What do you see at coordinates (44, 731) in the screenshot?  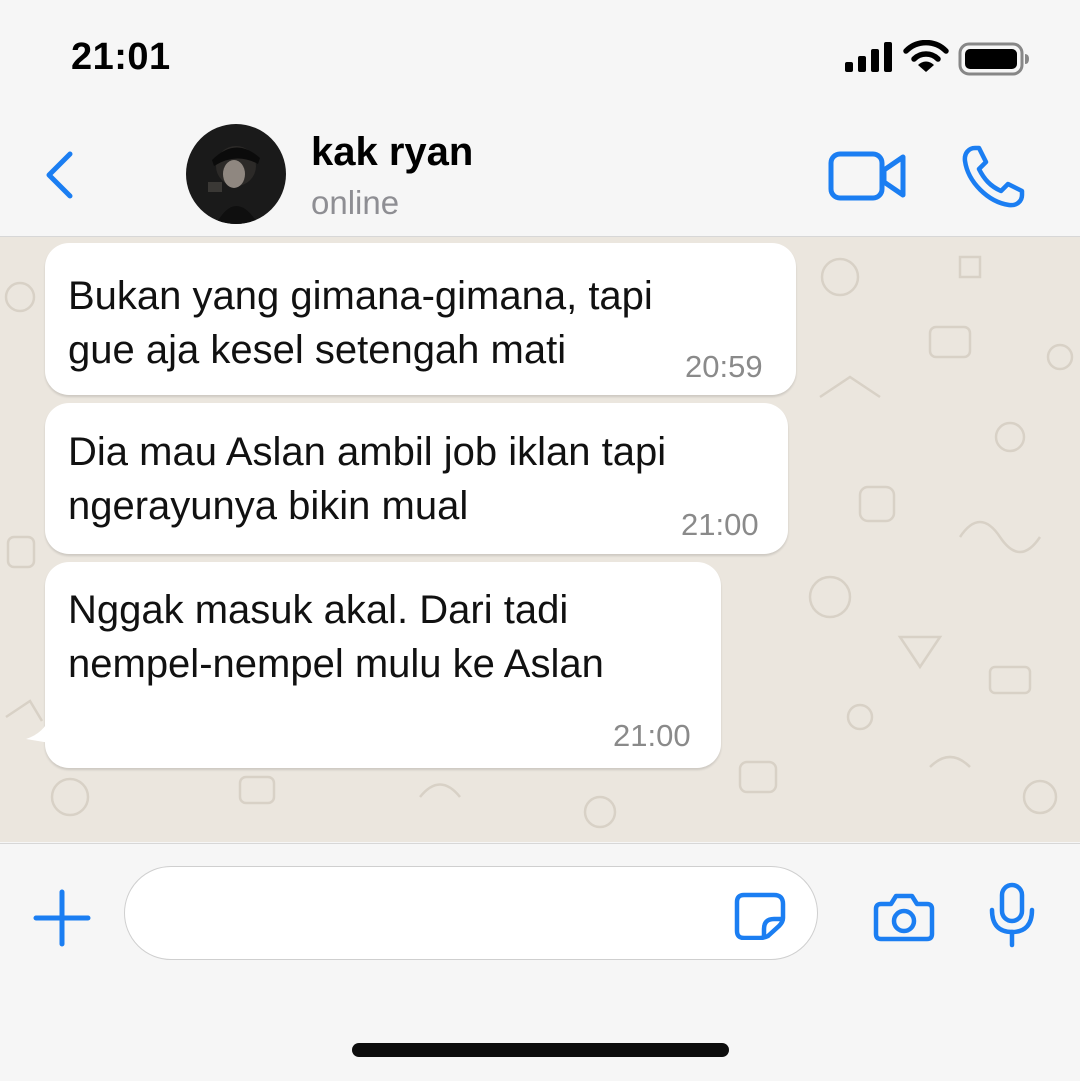 I see `bubble-tail` at bounding box center [44, 731].